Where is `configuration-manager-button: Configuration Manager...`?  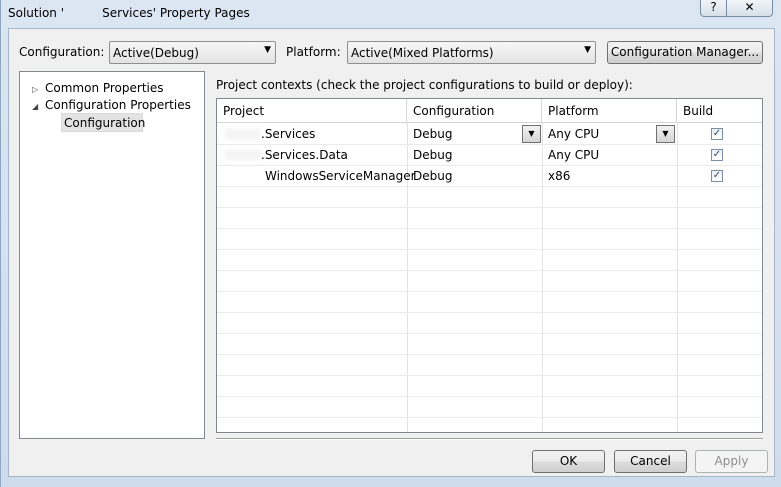 configuration-manager-button: Configuration Manager... is located at coordinates (685, 52).